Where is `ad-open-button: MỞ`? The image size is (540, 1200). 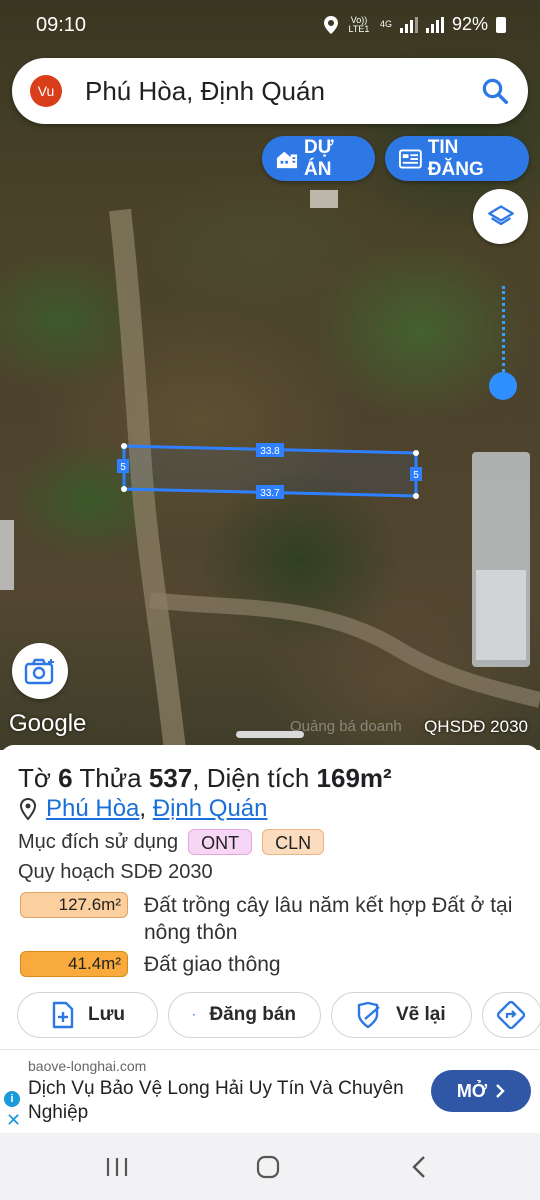
ad-open-button: MỞ is located at coordinates (481, 1091).